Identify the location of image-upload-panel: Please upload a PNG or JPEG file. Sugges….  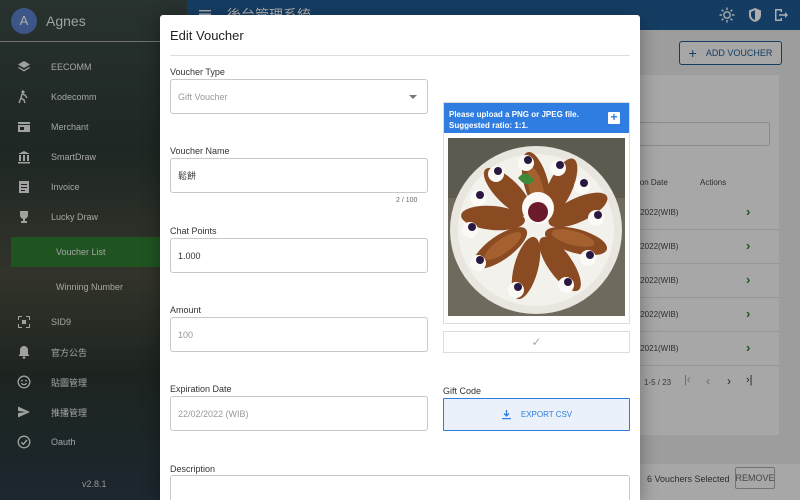
(536, 213).